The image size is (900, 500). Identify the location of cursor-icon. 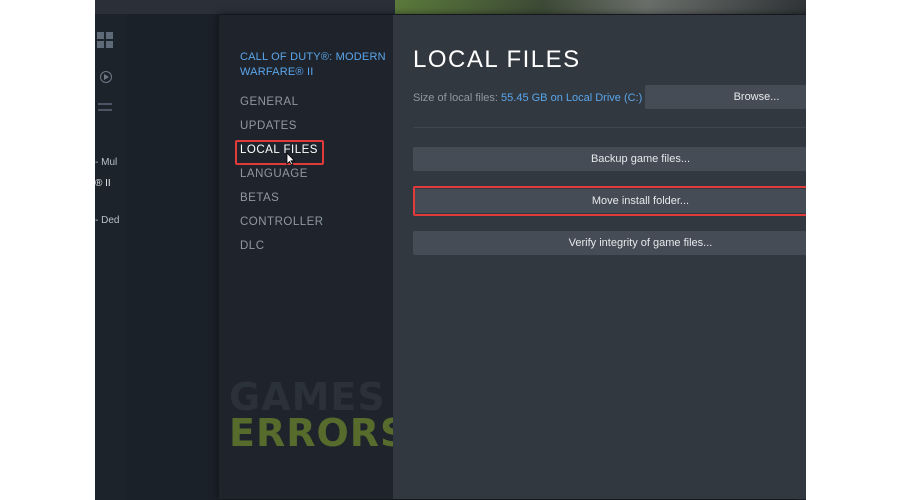
(291, 159).